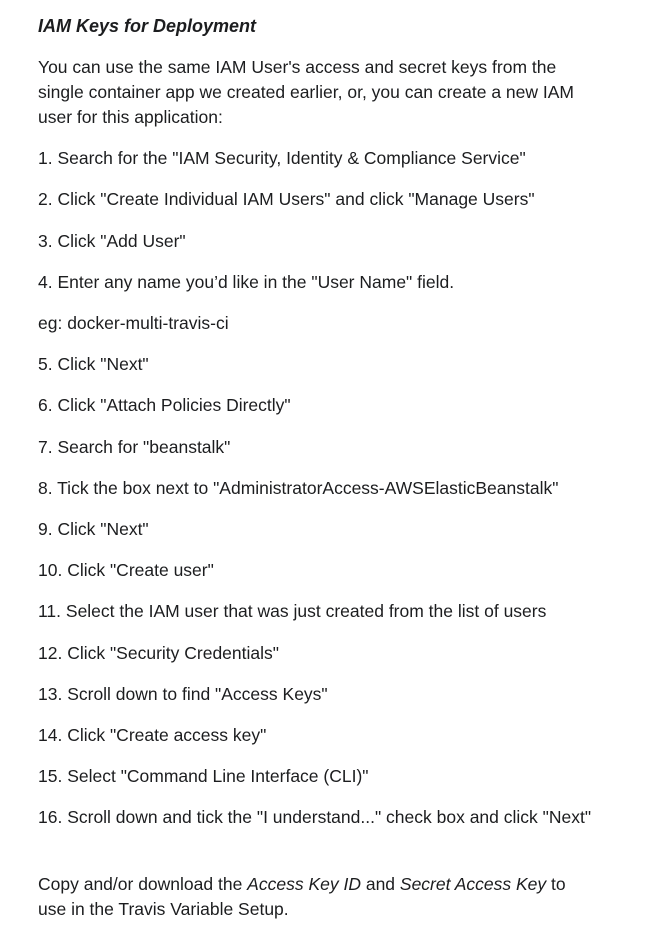 Image resolution: width=661 pixels, height=938 pixels. Describe the element at coordinates (183, 694) in the screenshot. I see `step-item: 13. Scroll down to find "Access Keys"` at that location.